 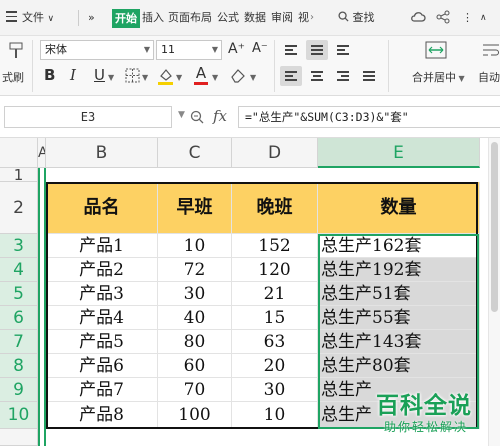 I want to click on merge-center-icon, so click(x=436, y=51).